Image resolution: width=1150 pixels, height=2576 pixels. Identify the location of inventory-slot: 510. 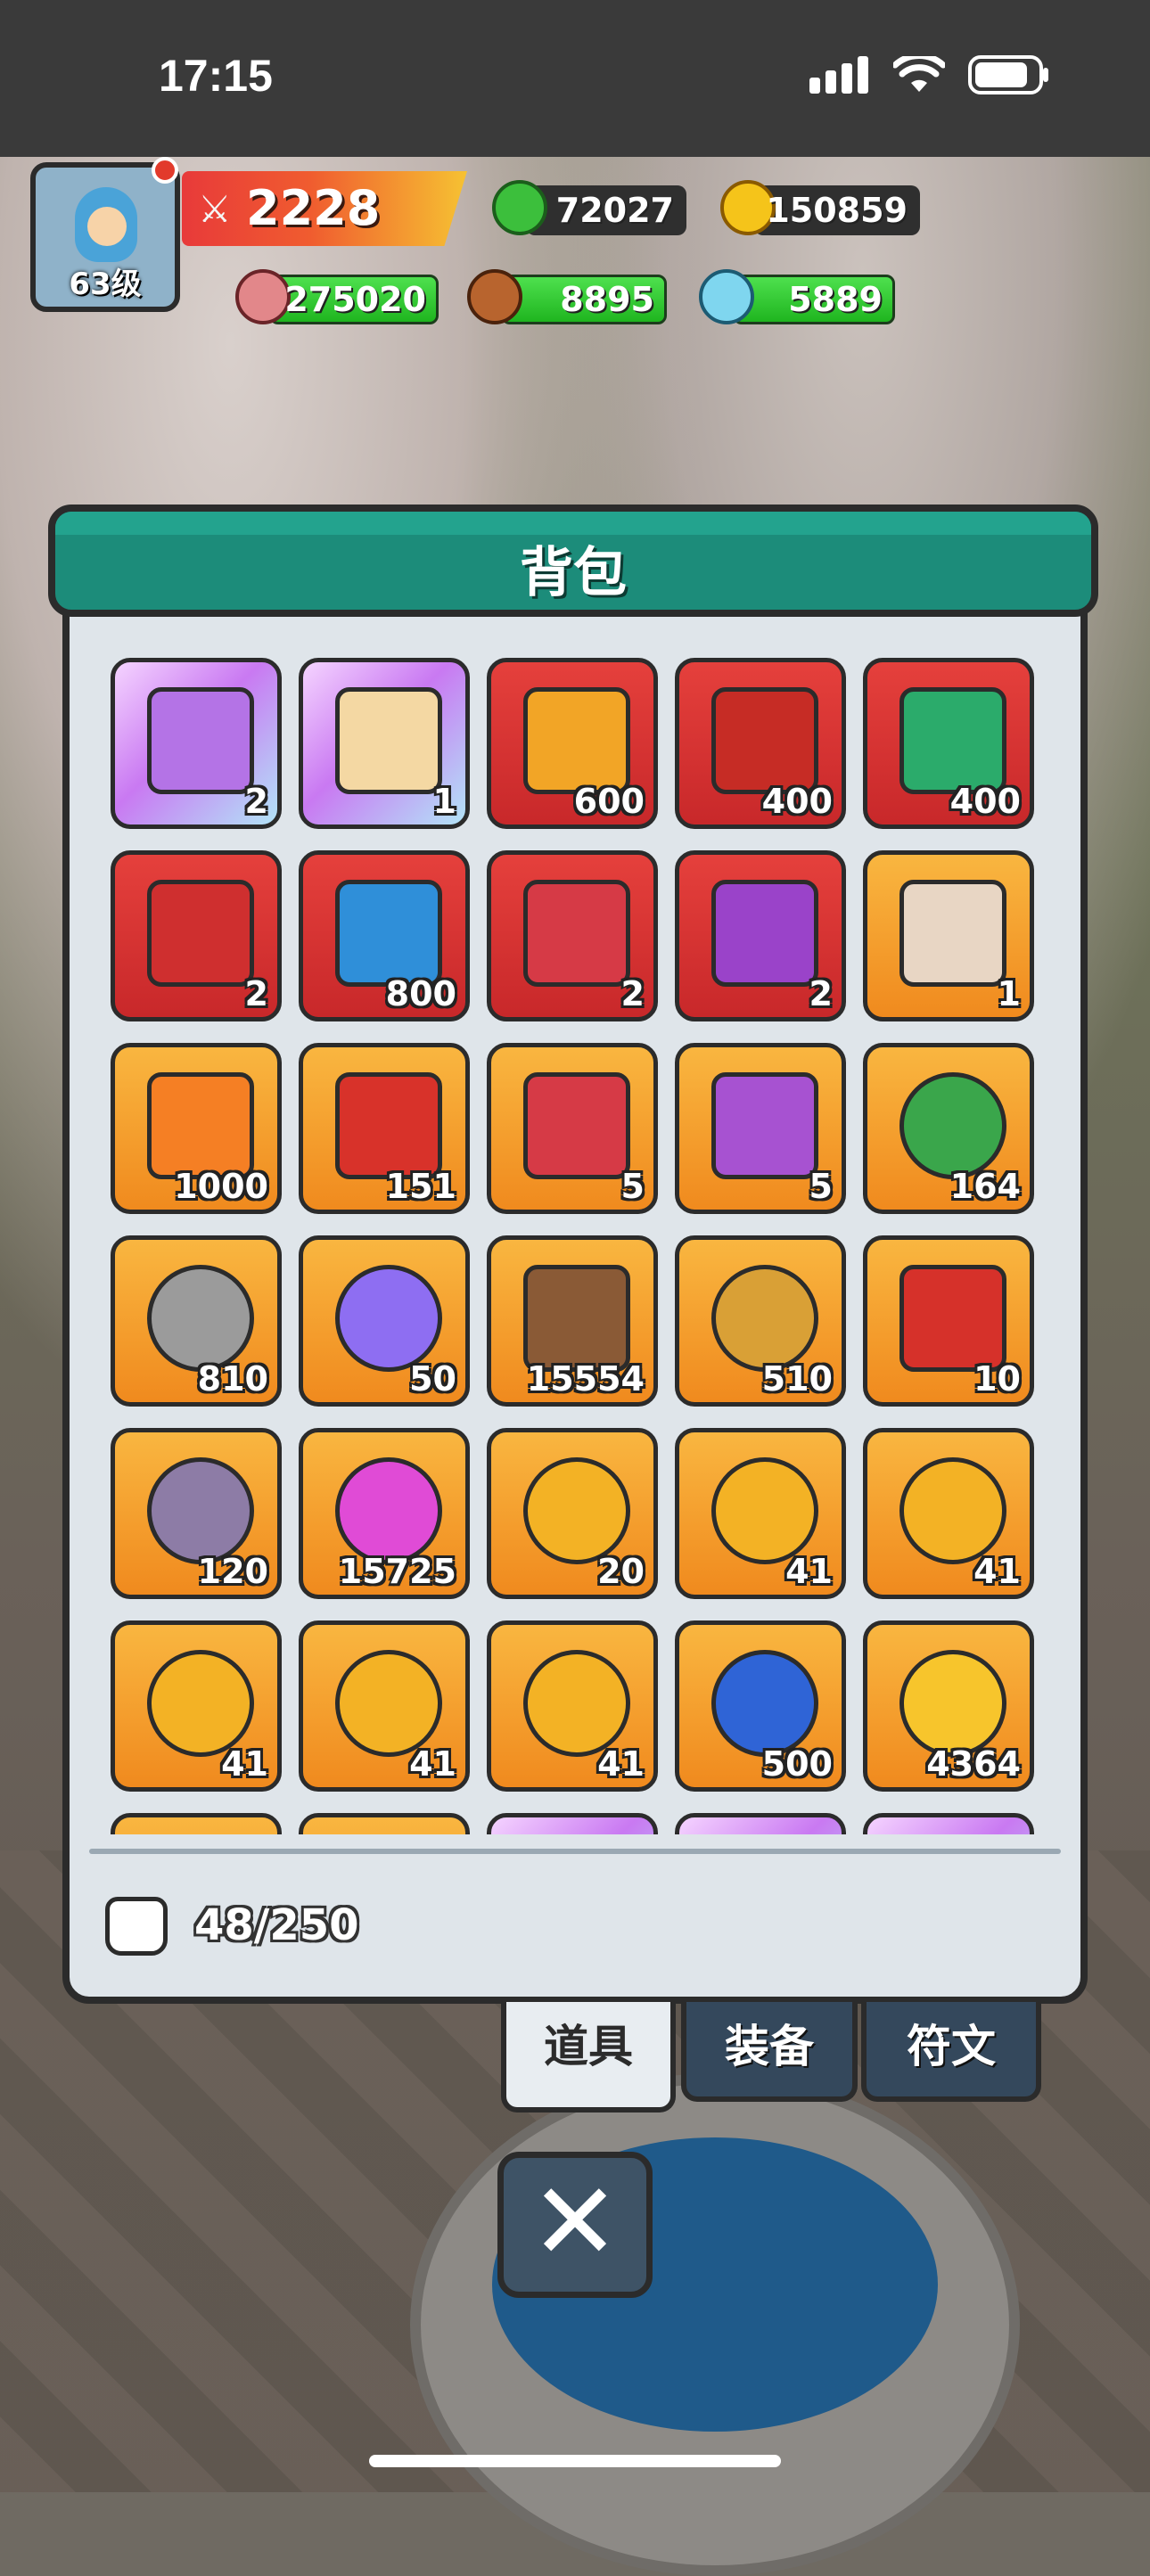
(760, 1321).